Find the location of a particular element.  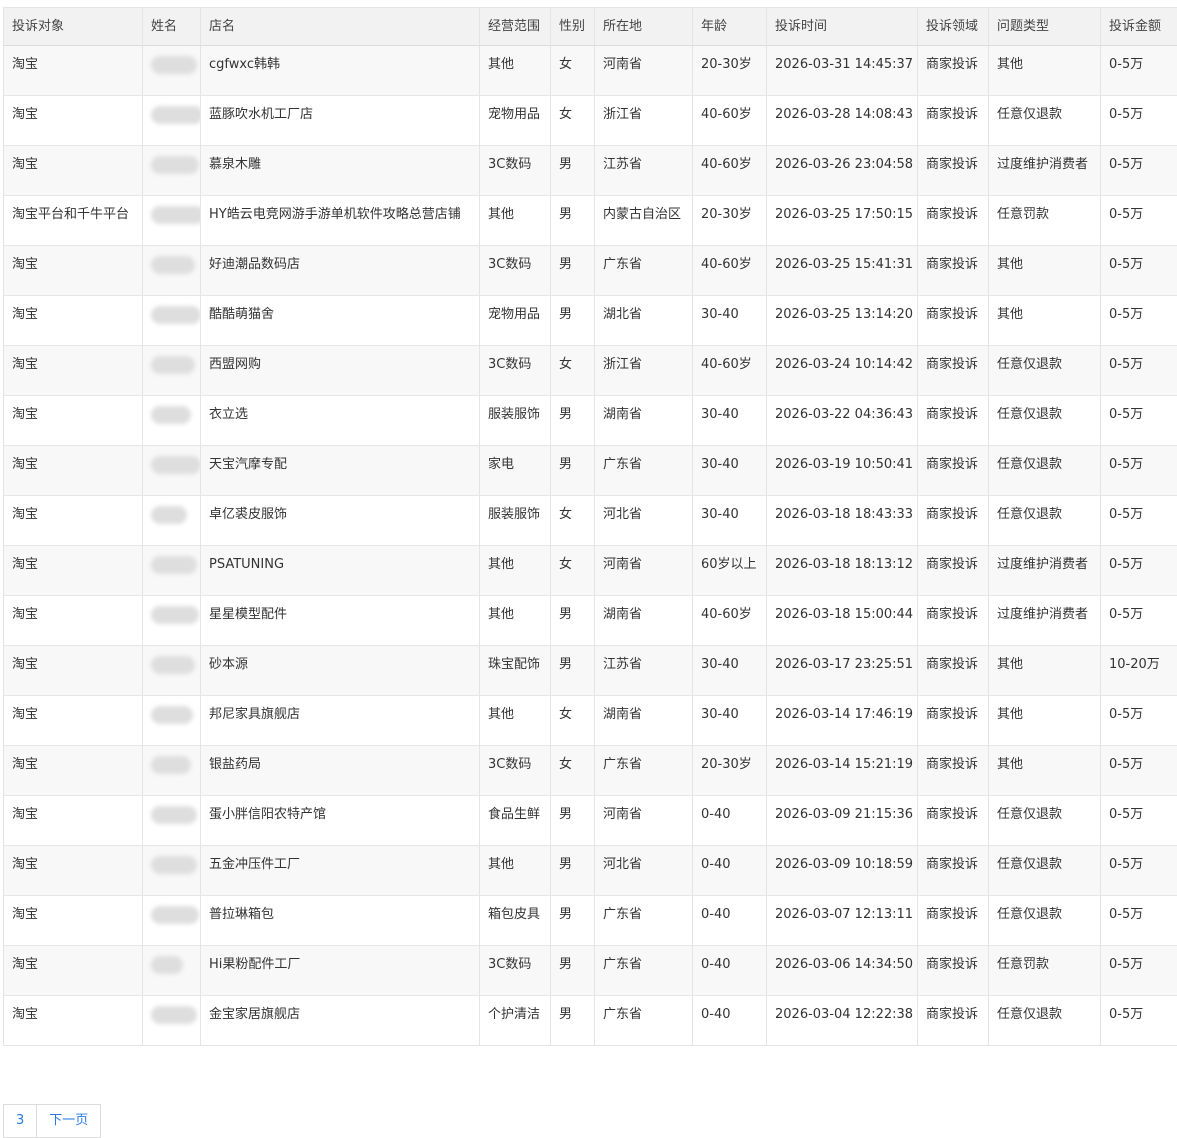

cell-shop: 砂本源 is located at coordinates (340, 671).